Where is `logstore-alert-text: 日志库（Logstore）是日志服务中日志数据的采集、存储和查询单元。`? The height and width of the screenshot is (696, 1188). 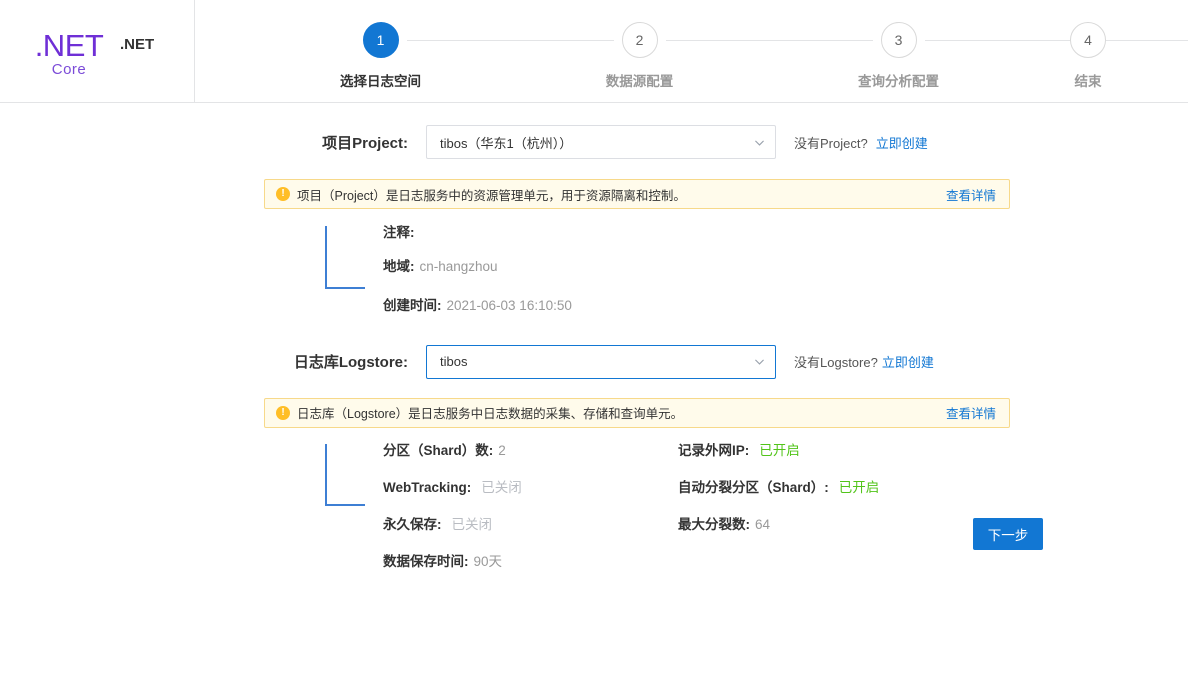
logstore-alert-text: 日志库（Logstore）是日志服务中日志数据的采集、存储和查询单元。 is located at coordinates (490, 414).